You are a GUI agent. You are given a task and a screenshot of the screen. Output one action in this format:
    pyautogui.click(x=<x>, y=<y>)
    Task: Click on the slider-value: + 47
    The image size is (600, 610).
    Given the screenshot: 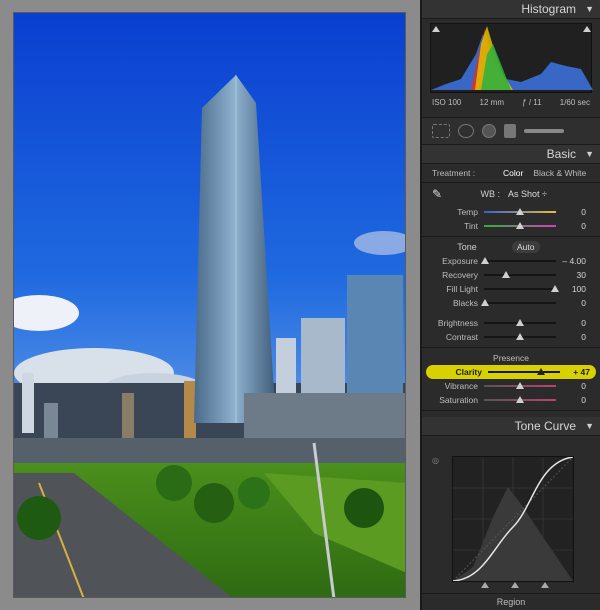 What is the action you would take?
    pyautogui.click(x=575, y=372)
    